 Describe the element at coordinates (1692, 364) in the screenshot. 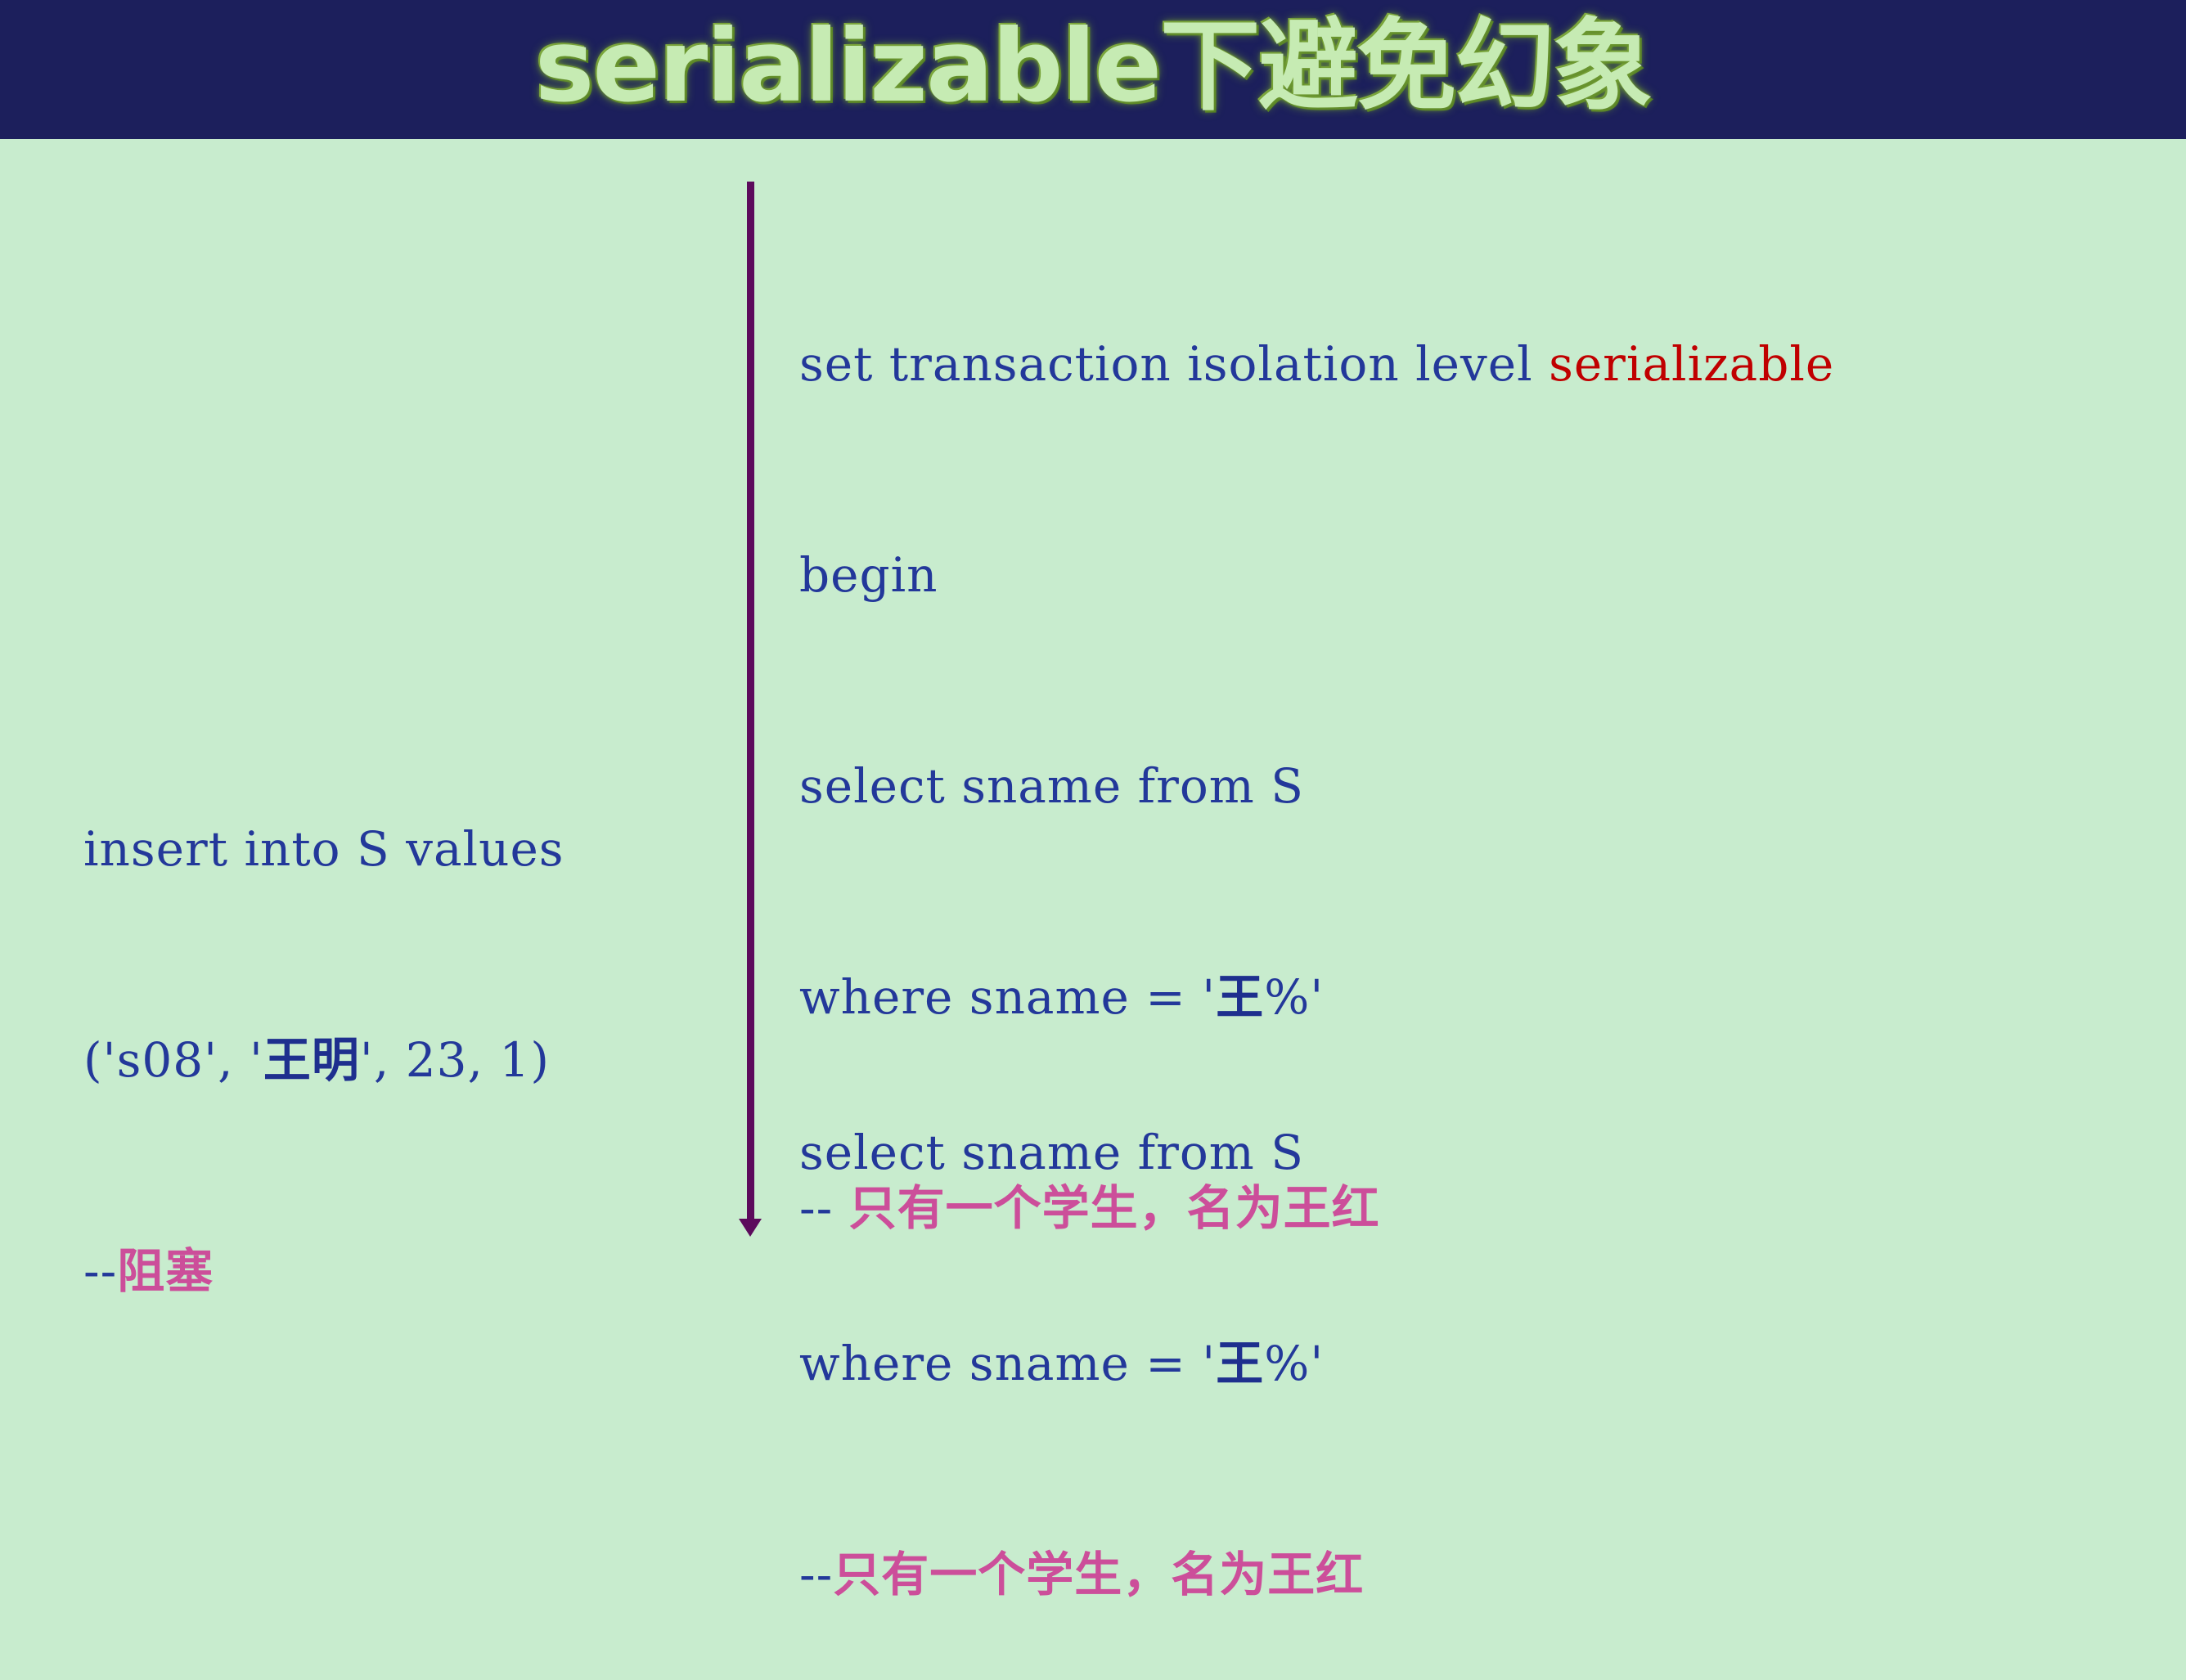

I see `isolation-keyword: serializable` at that location.